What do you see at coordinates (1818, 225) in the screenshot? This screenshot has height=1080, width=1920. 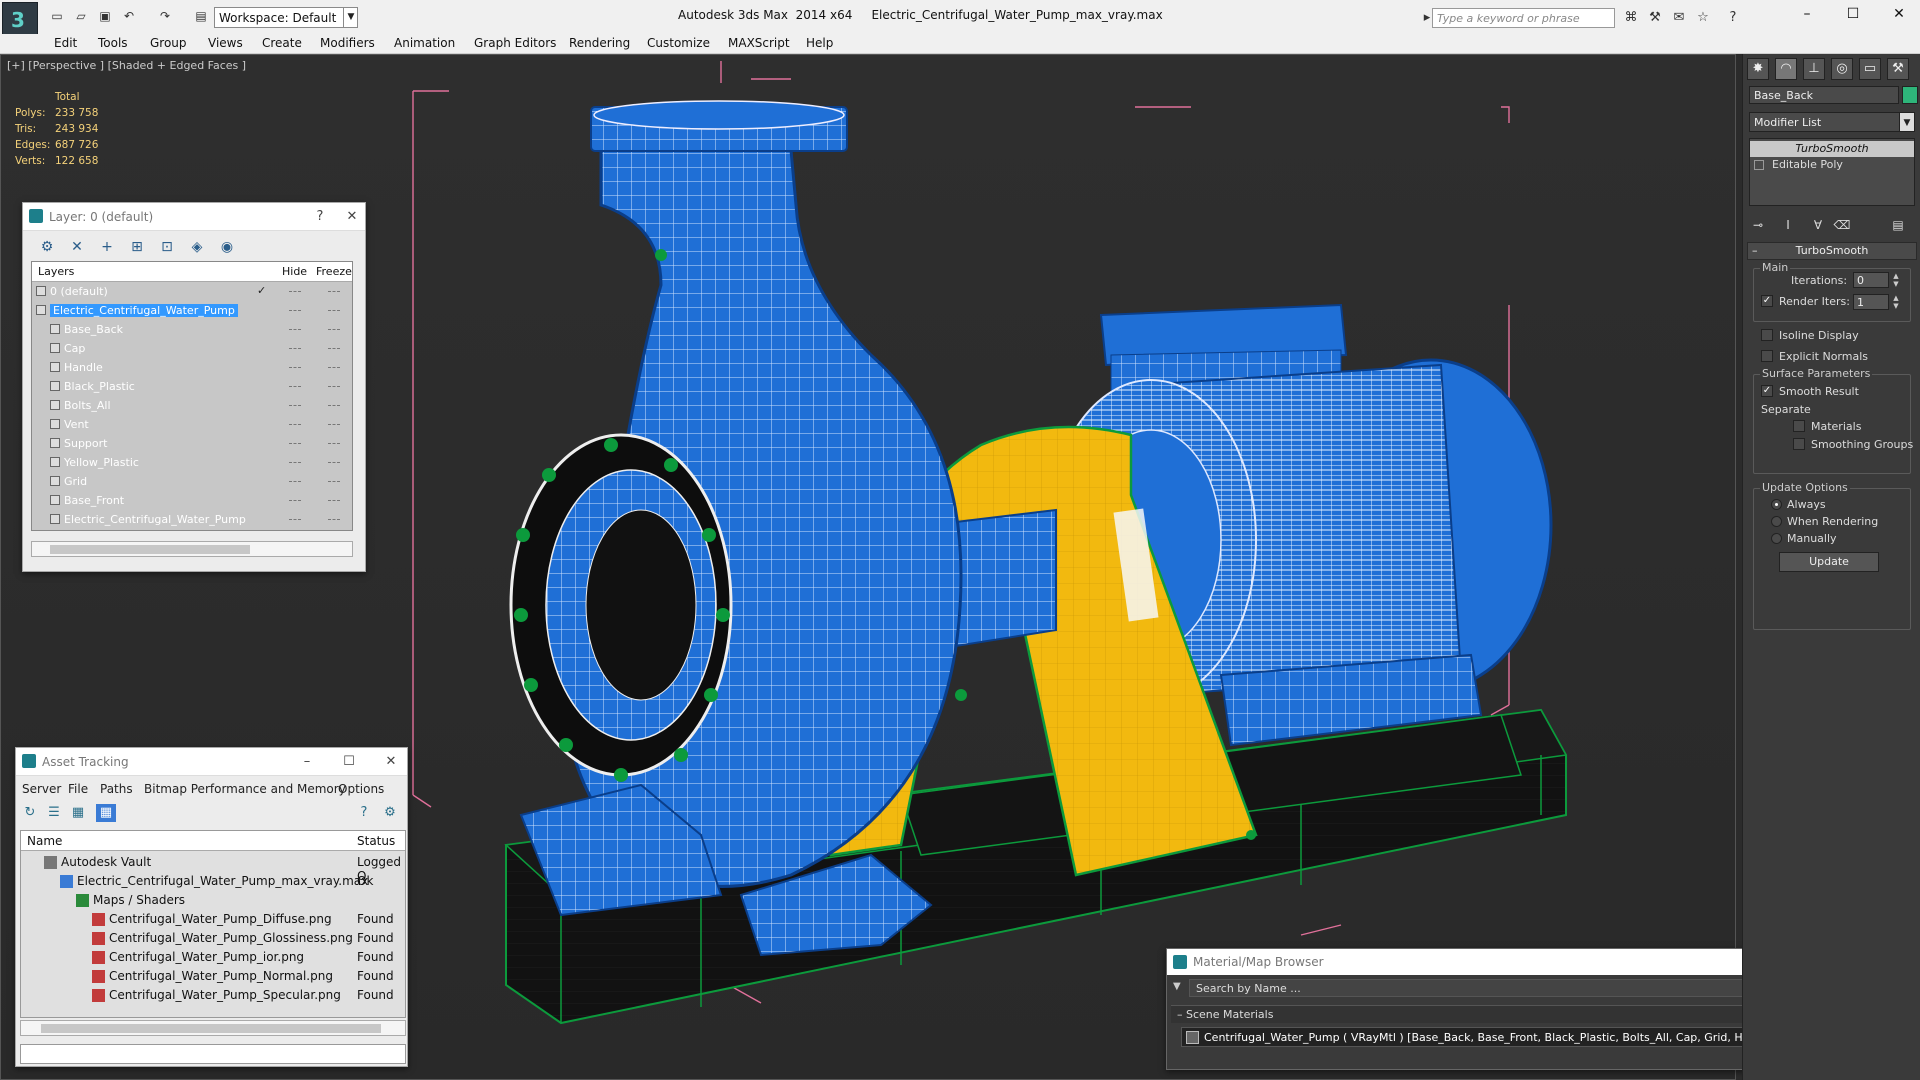 I see `make-unique-icon: ∀` at bounding box center [1818, 225].